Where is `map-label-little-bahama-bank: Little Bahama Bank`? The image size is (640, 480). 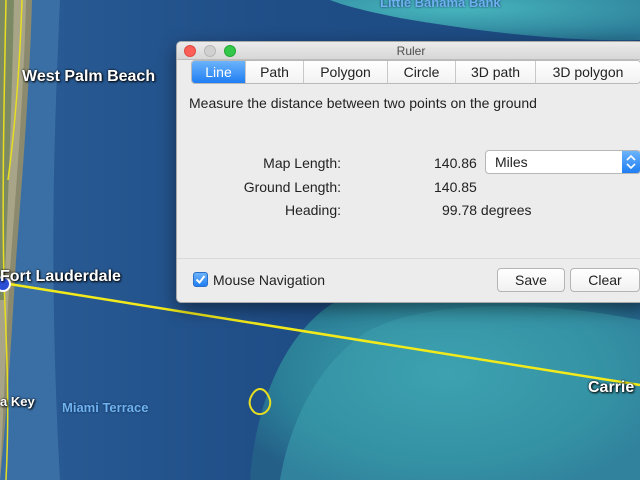
map-label-little-bahama-bank: Little Bahama Bank is located at coordinates (440, 5).